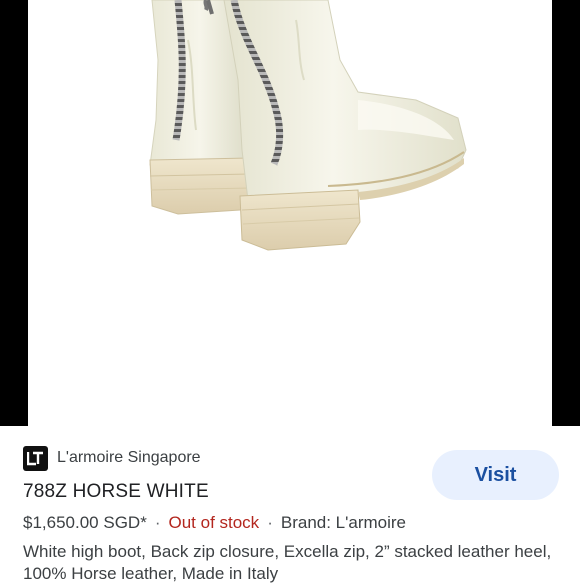  I want to click on stock-status: Out of stock, so click(214, 522).